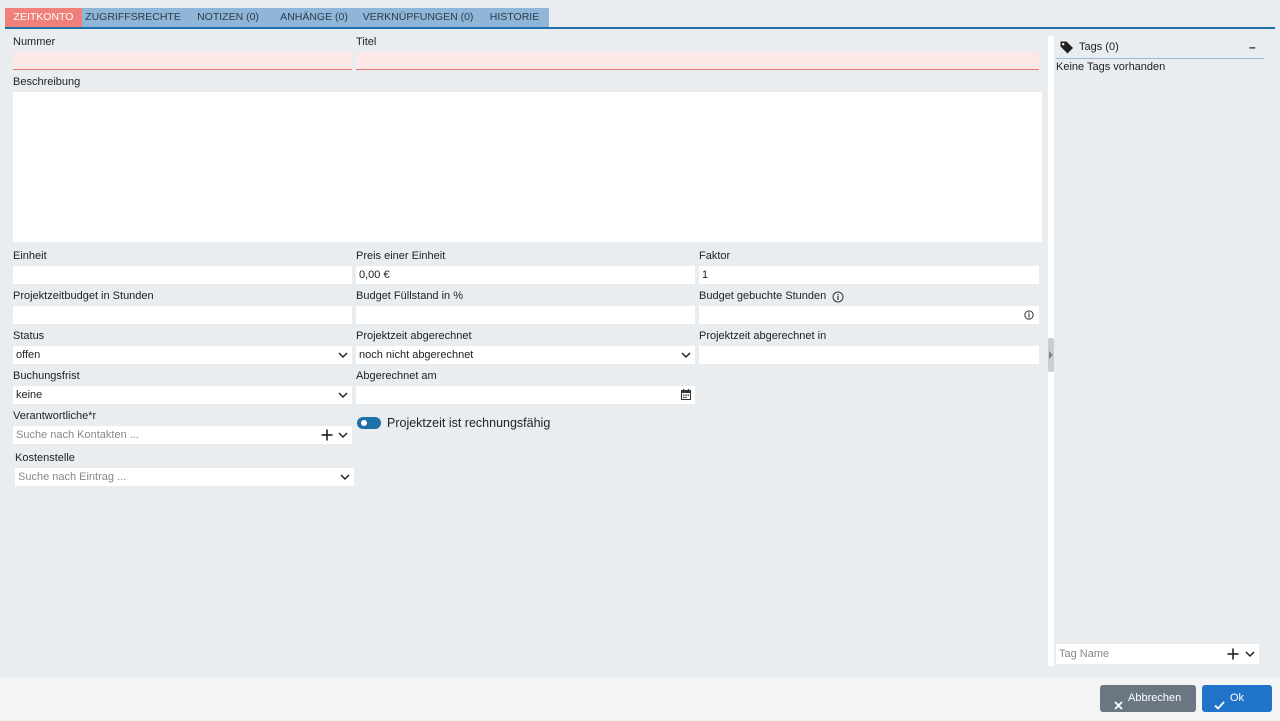  I want to click on cancel-button: Abbrechen, so click(1148, 698).